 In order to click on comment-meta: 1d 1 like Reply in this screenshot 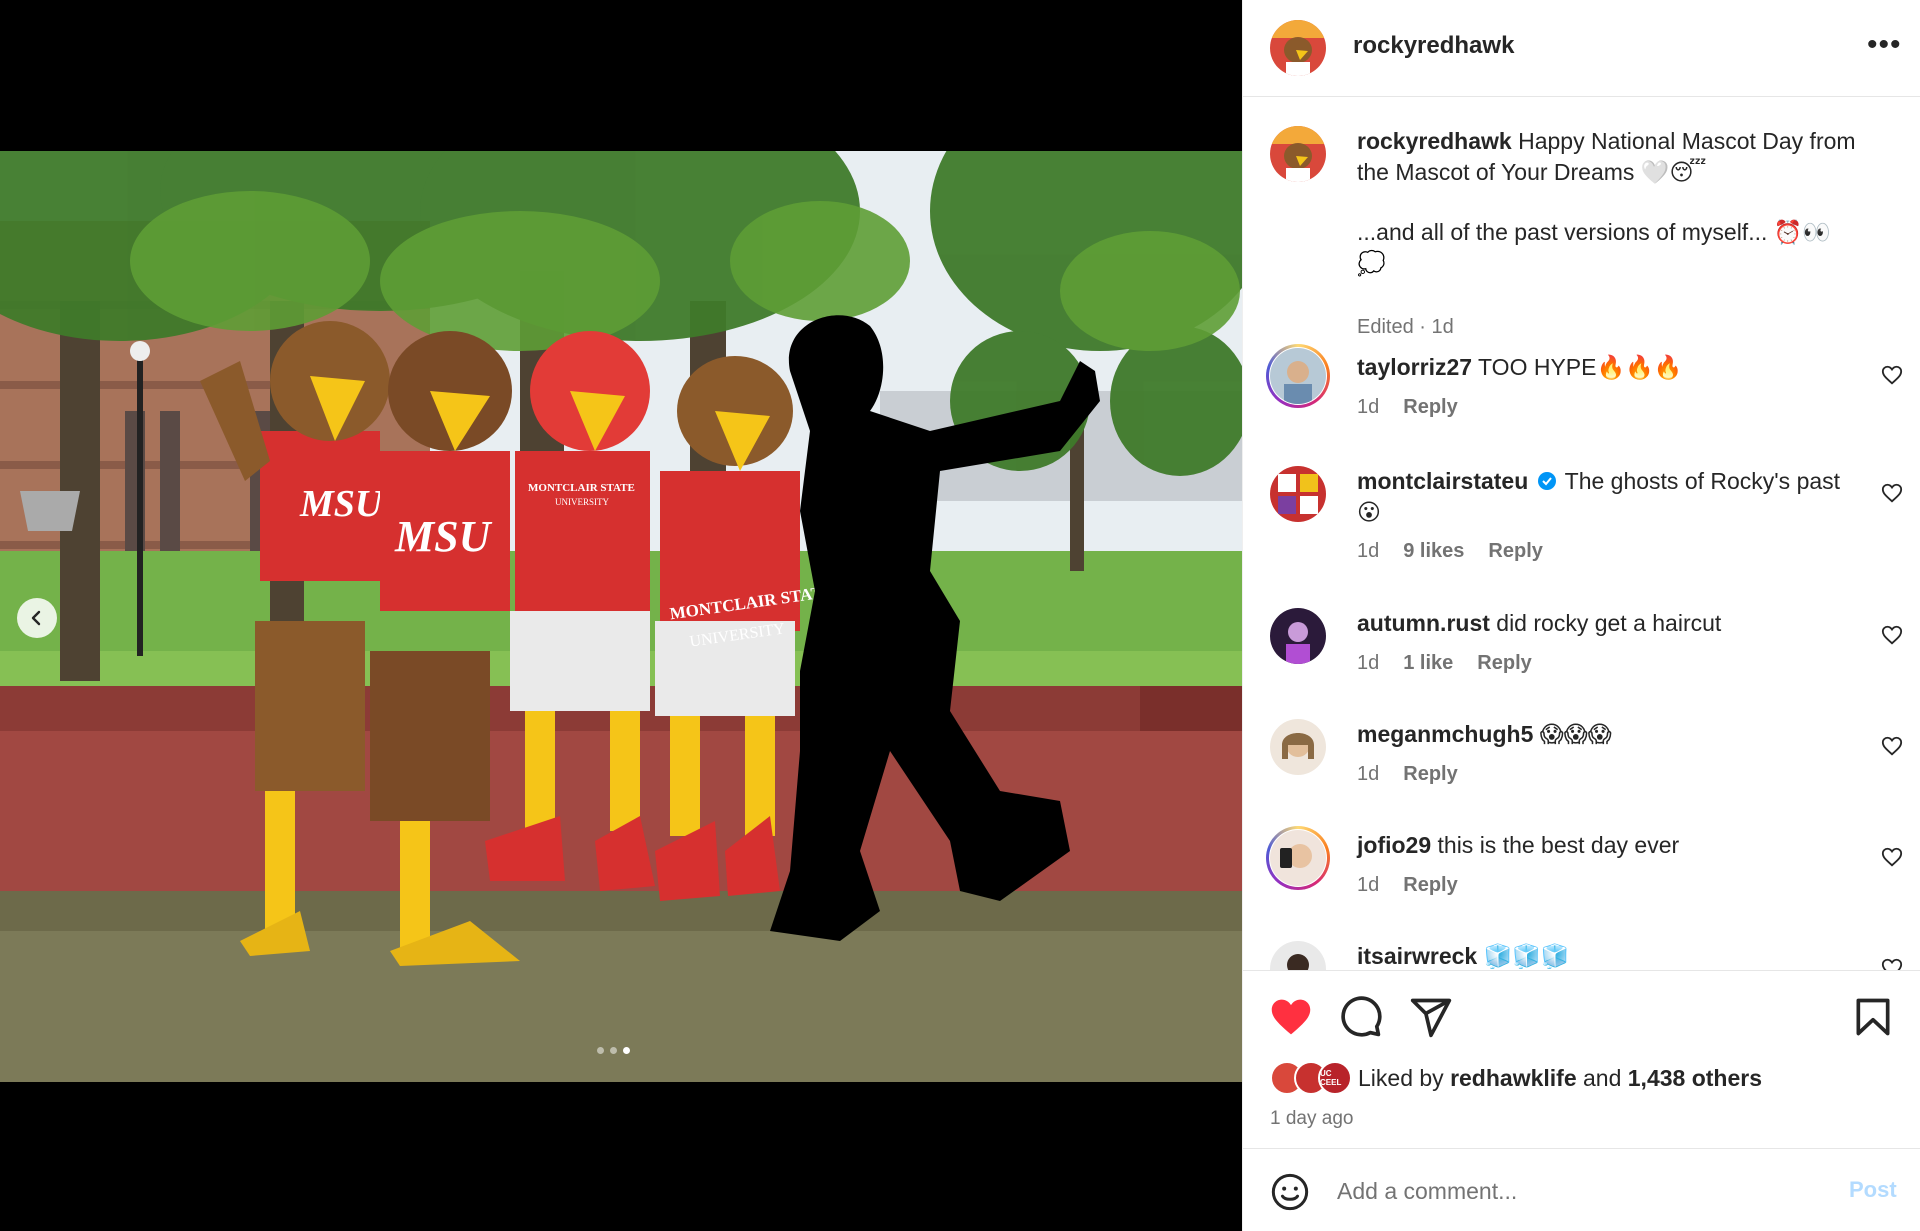, I will do `click(1444, 663)`.